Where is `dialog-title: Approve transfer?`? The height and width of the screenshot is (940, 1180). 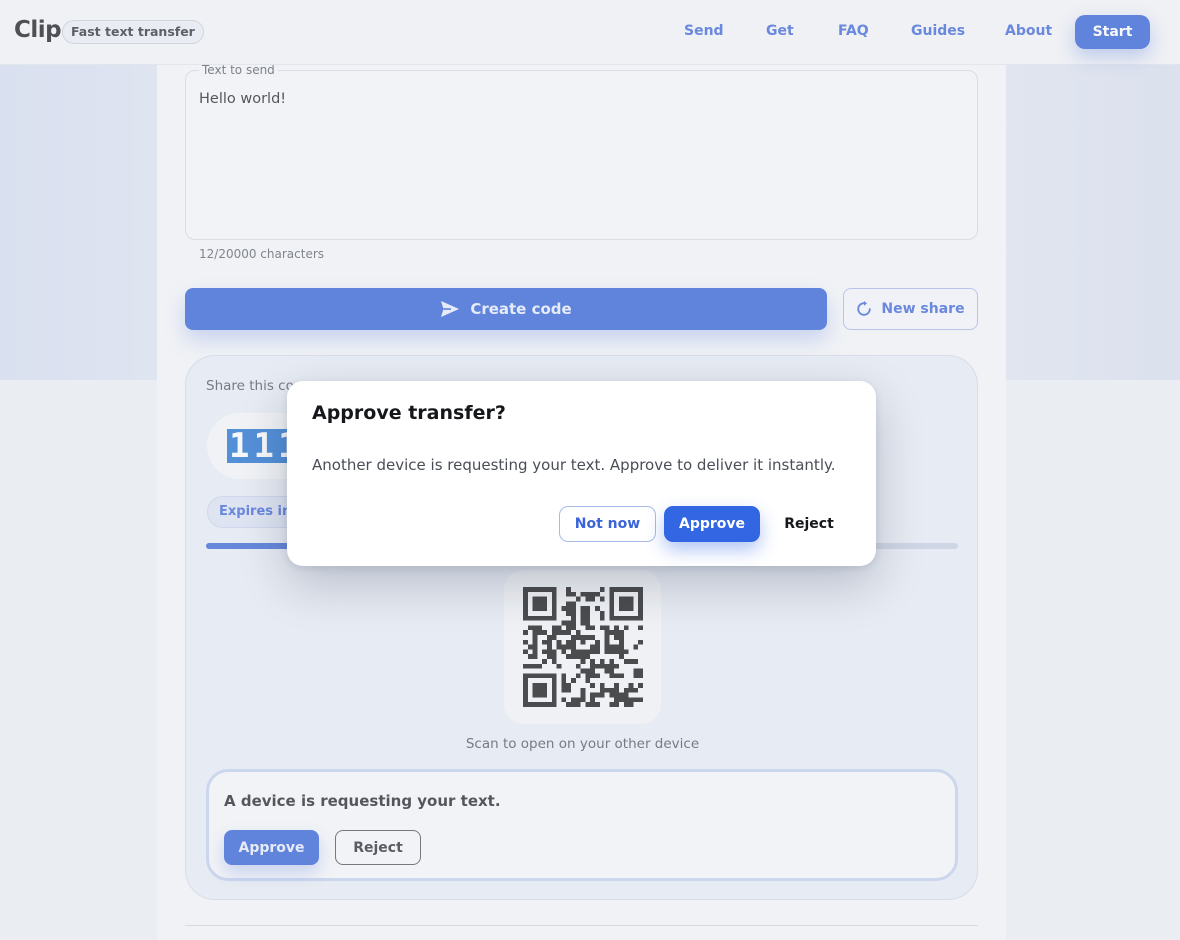
dialog-title: Approve transfer? is located at coordinates (409, 413).